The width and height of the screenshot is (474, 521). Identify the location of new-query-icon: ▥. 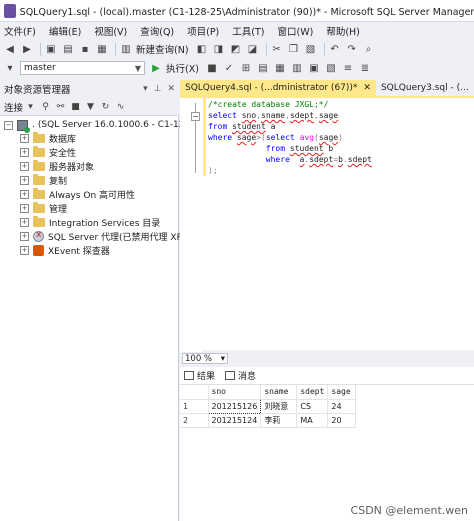
(126, 49).